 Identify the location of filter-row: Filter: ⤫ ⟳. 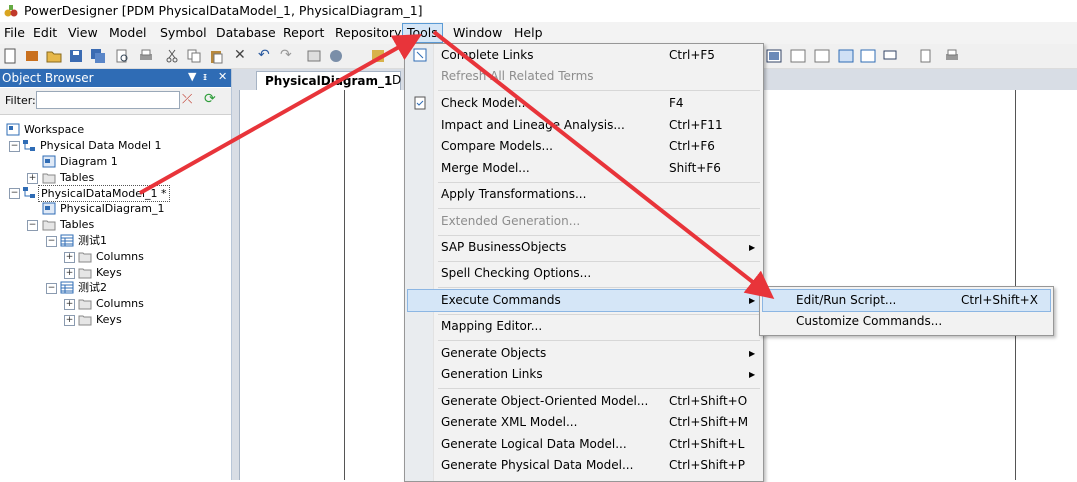
(115, 101).